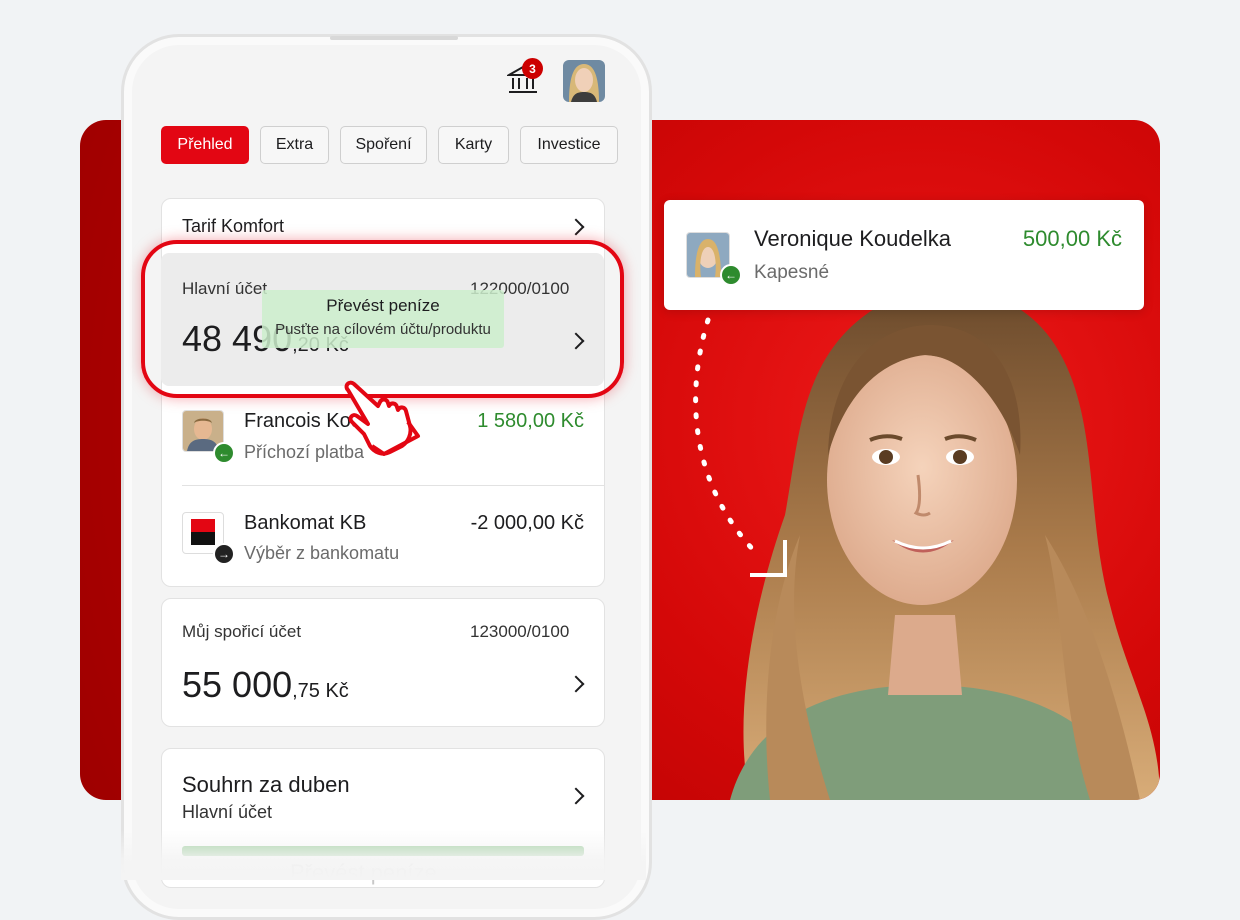 This screenshot has width=1240, height=920. I want to click on transaction-name: Bankomat KB, so click(305, 523).